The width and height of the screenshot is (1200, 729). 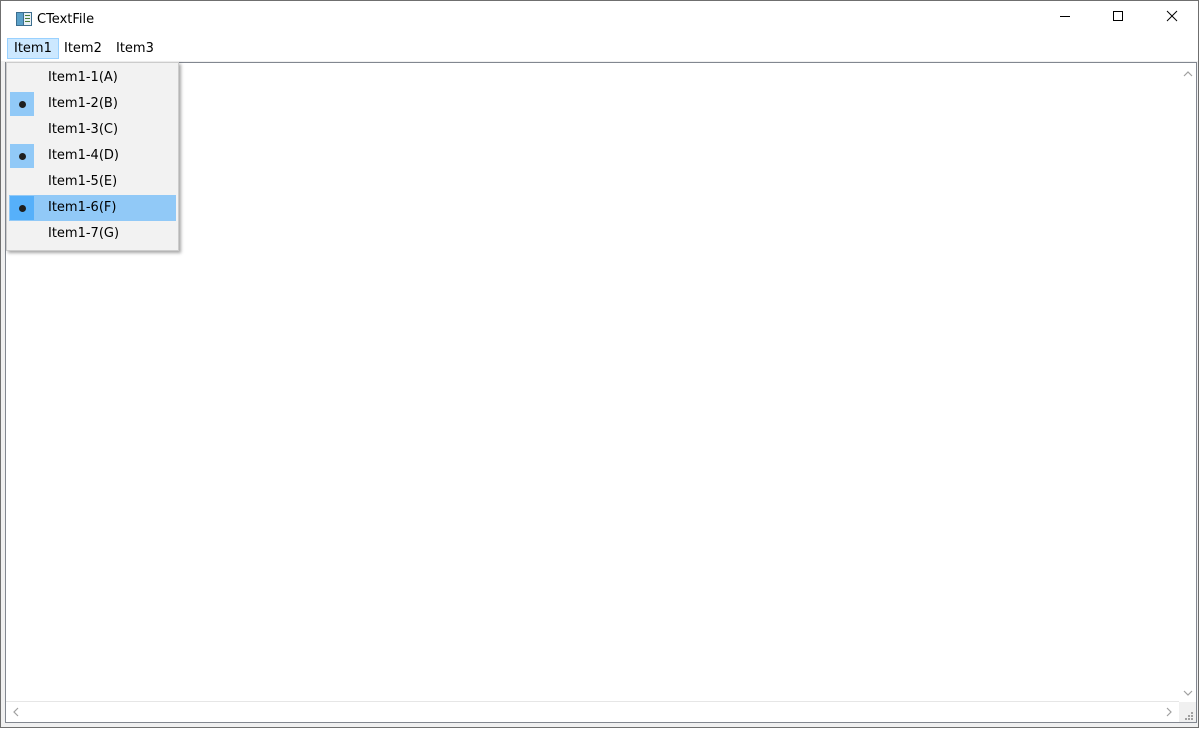 I want to click on chevron-left-icon, so click(x=16, y=711).